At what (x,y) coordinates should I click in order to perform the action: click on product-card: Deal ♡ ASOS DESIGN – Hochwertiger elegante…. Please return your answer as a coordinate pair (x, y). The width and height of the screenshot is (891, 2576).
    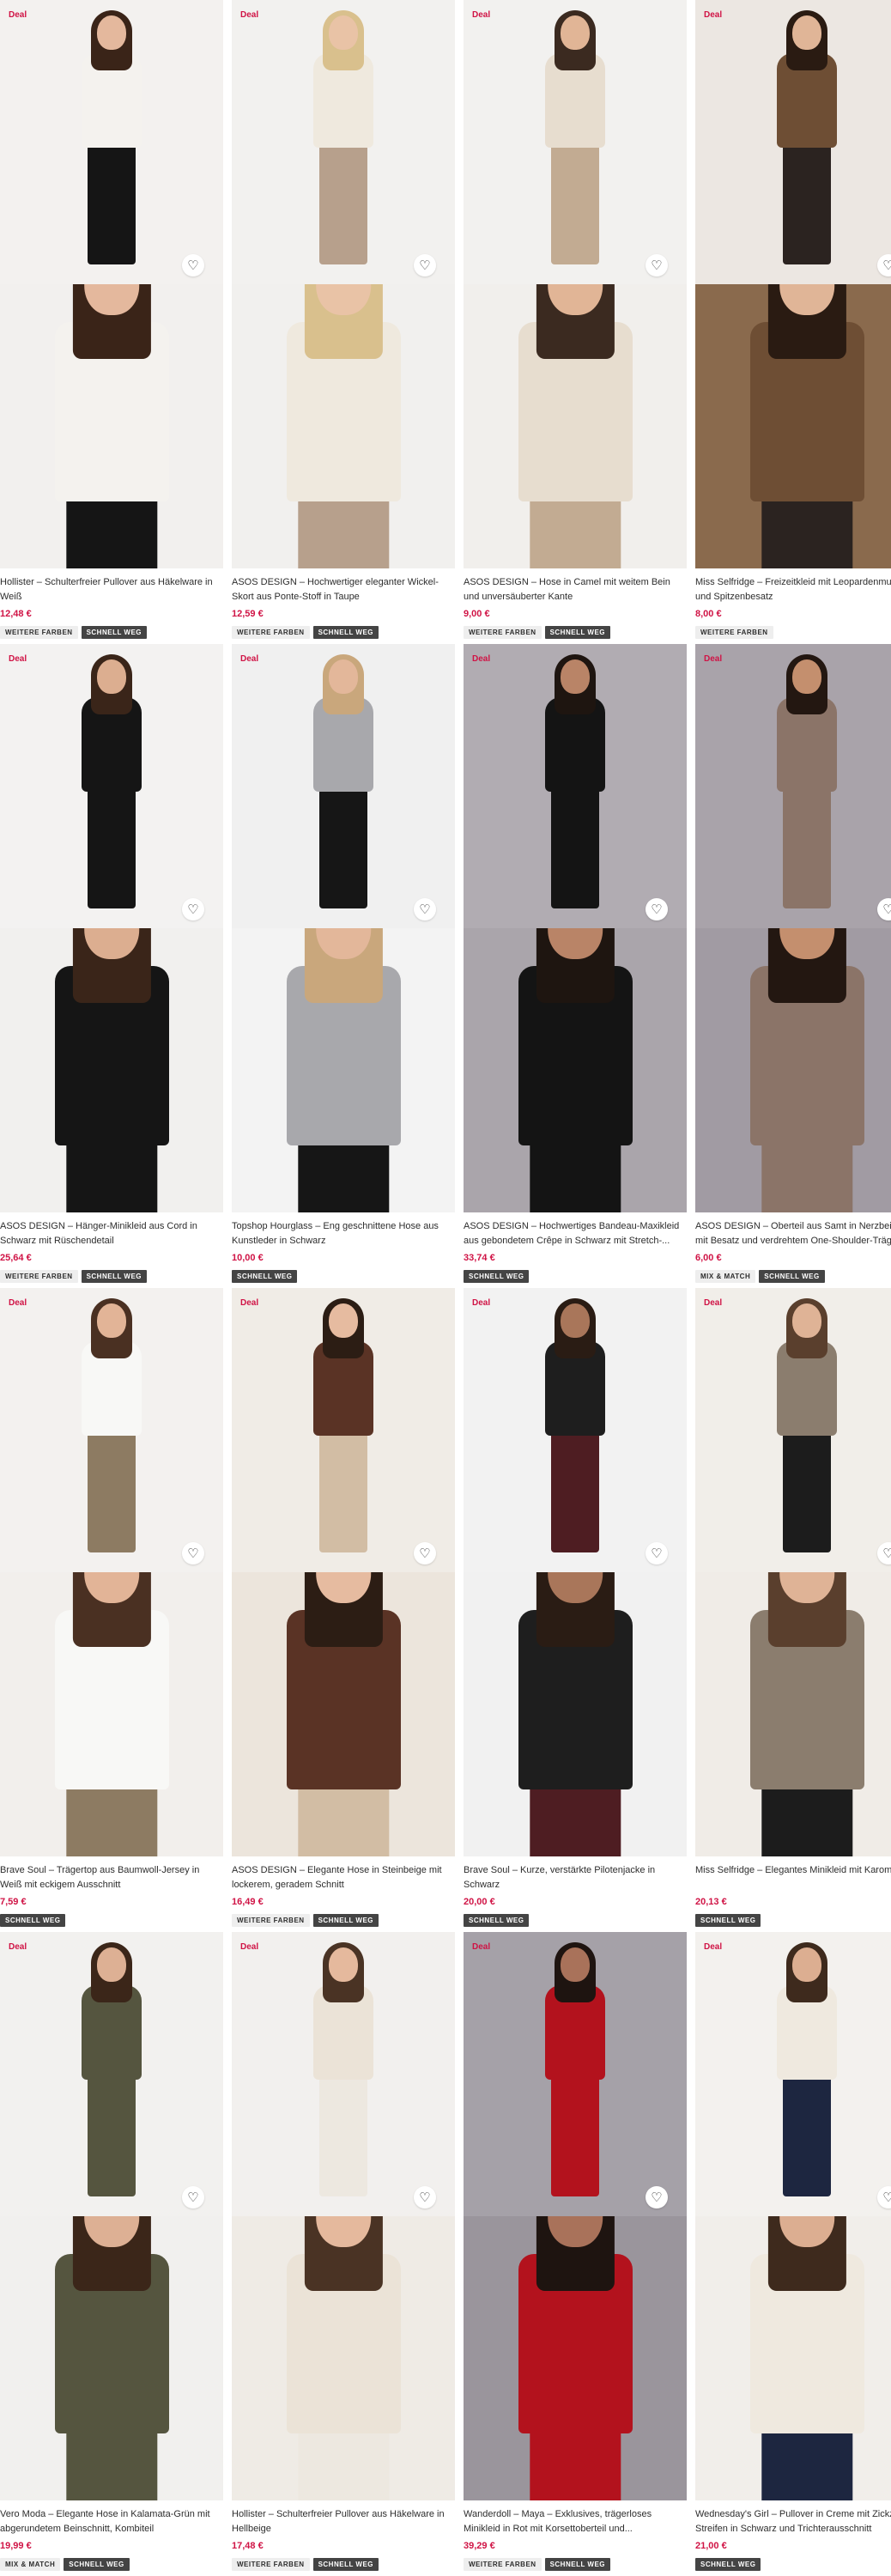
    Looking at the image, I should click on (344, 322).